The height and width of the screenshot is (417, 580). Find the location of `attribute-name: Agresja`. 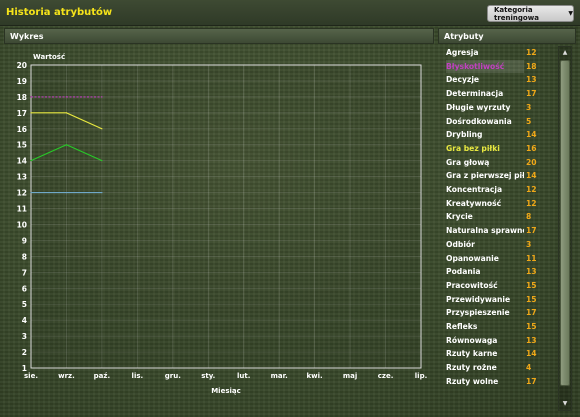

attribute-name: Agresja is located at coordinates (462, 52).